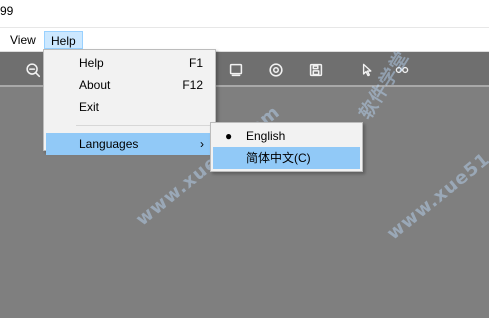 This screenshot has height=318, width=489. I want to click on zoom-icon, so click(33, 70).